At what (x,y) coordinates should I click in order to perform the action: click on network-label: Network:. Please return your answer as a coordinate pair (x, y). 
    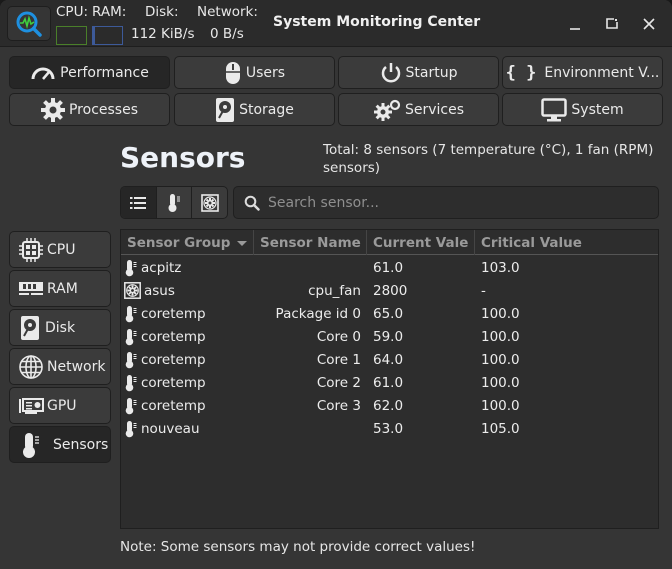
    Looking at the image, I should click on (227, 12).